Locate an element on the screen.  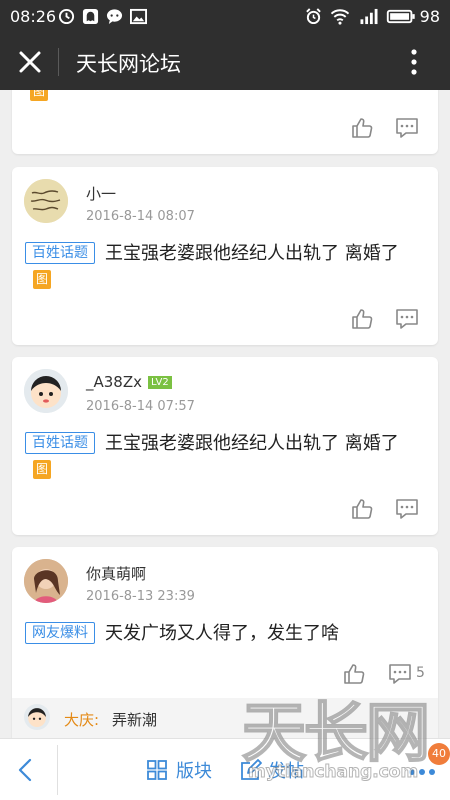
clock-icon is located at coordinates (66, 16).